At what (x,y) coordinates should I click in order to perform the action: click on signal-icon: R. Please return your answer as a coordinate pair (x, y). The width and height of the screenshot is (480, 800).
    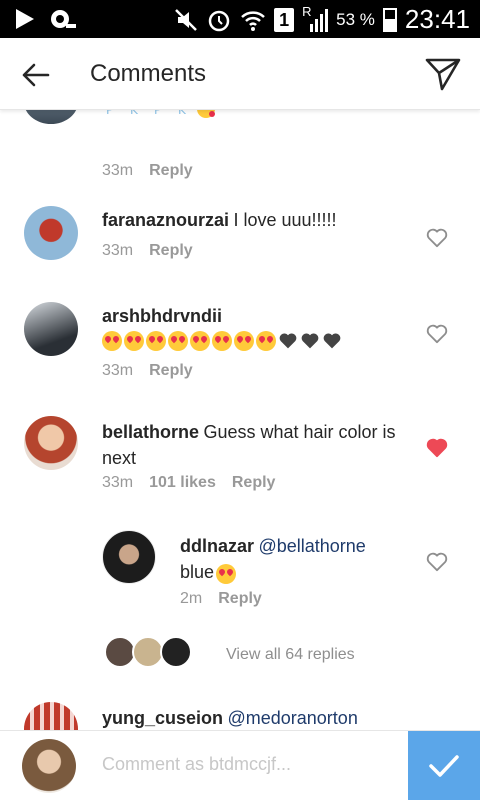
    Looking at the image, I should click on (315, 18).